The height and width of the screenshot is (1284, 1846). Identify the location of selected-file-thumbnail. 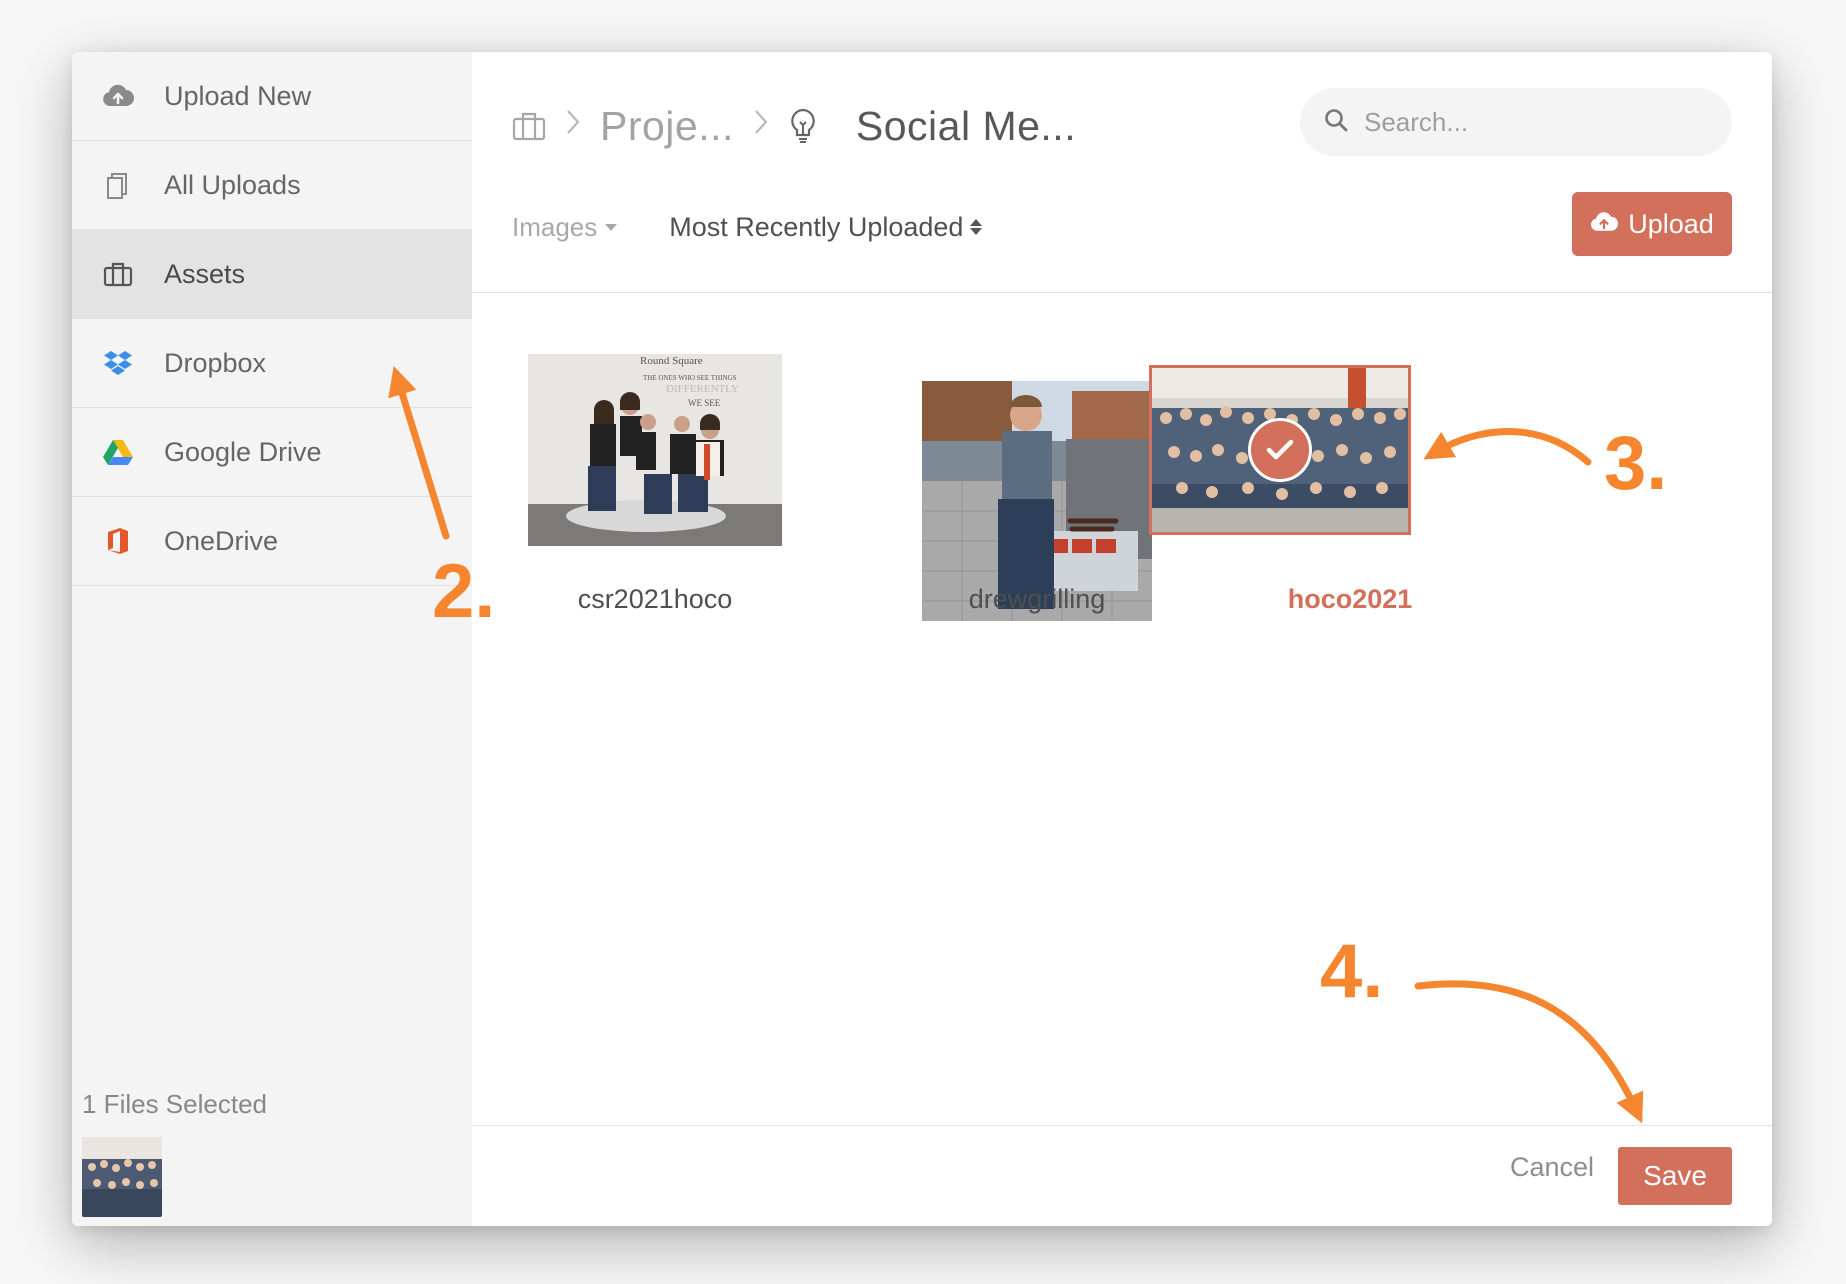
(122, 1177).